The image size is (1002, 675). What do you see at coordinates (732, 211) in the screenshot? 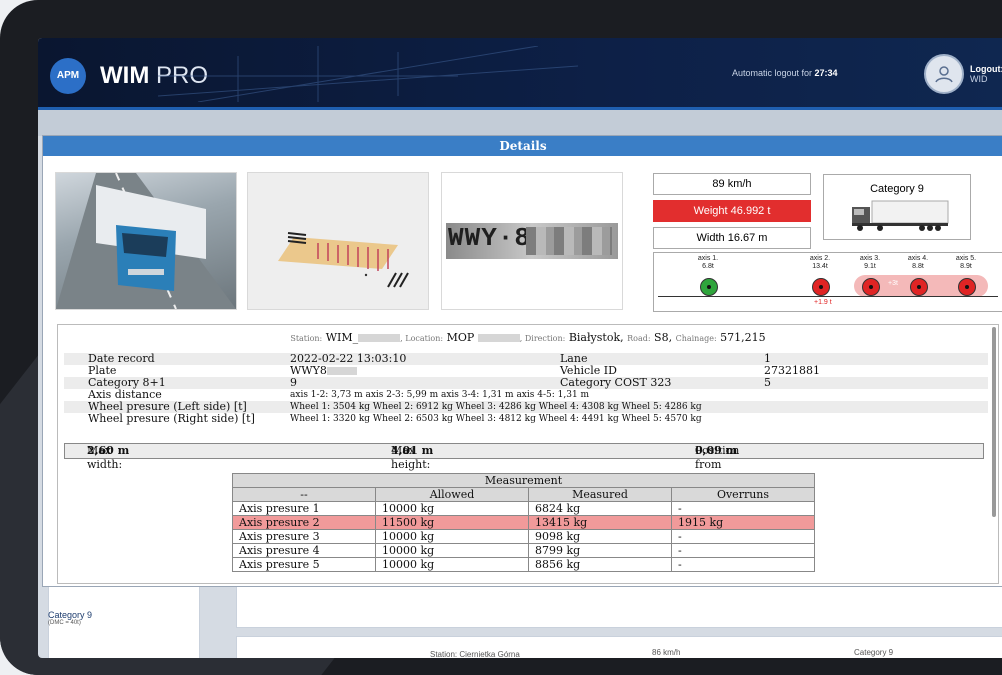
I see `weight-box: Weight 46.992 t` at bounding box center [732, 211].